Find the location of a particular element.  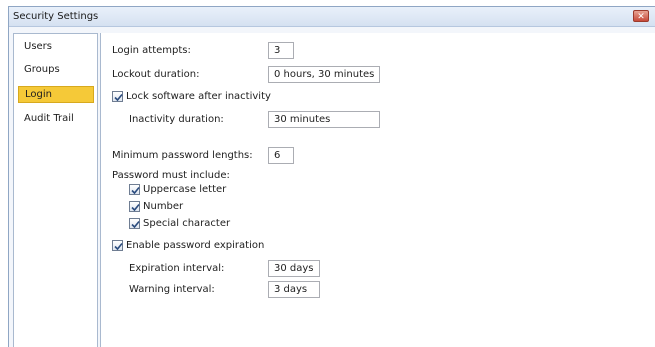

nav-item-groups: Groups is located at coordinates (56, 69).